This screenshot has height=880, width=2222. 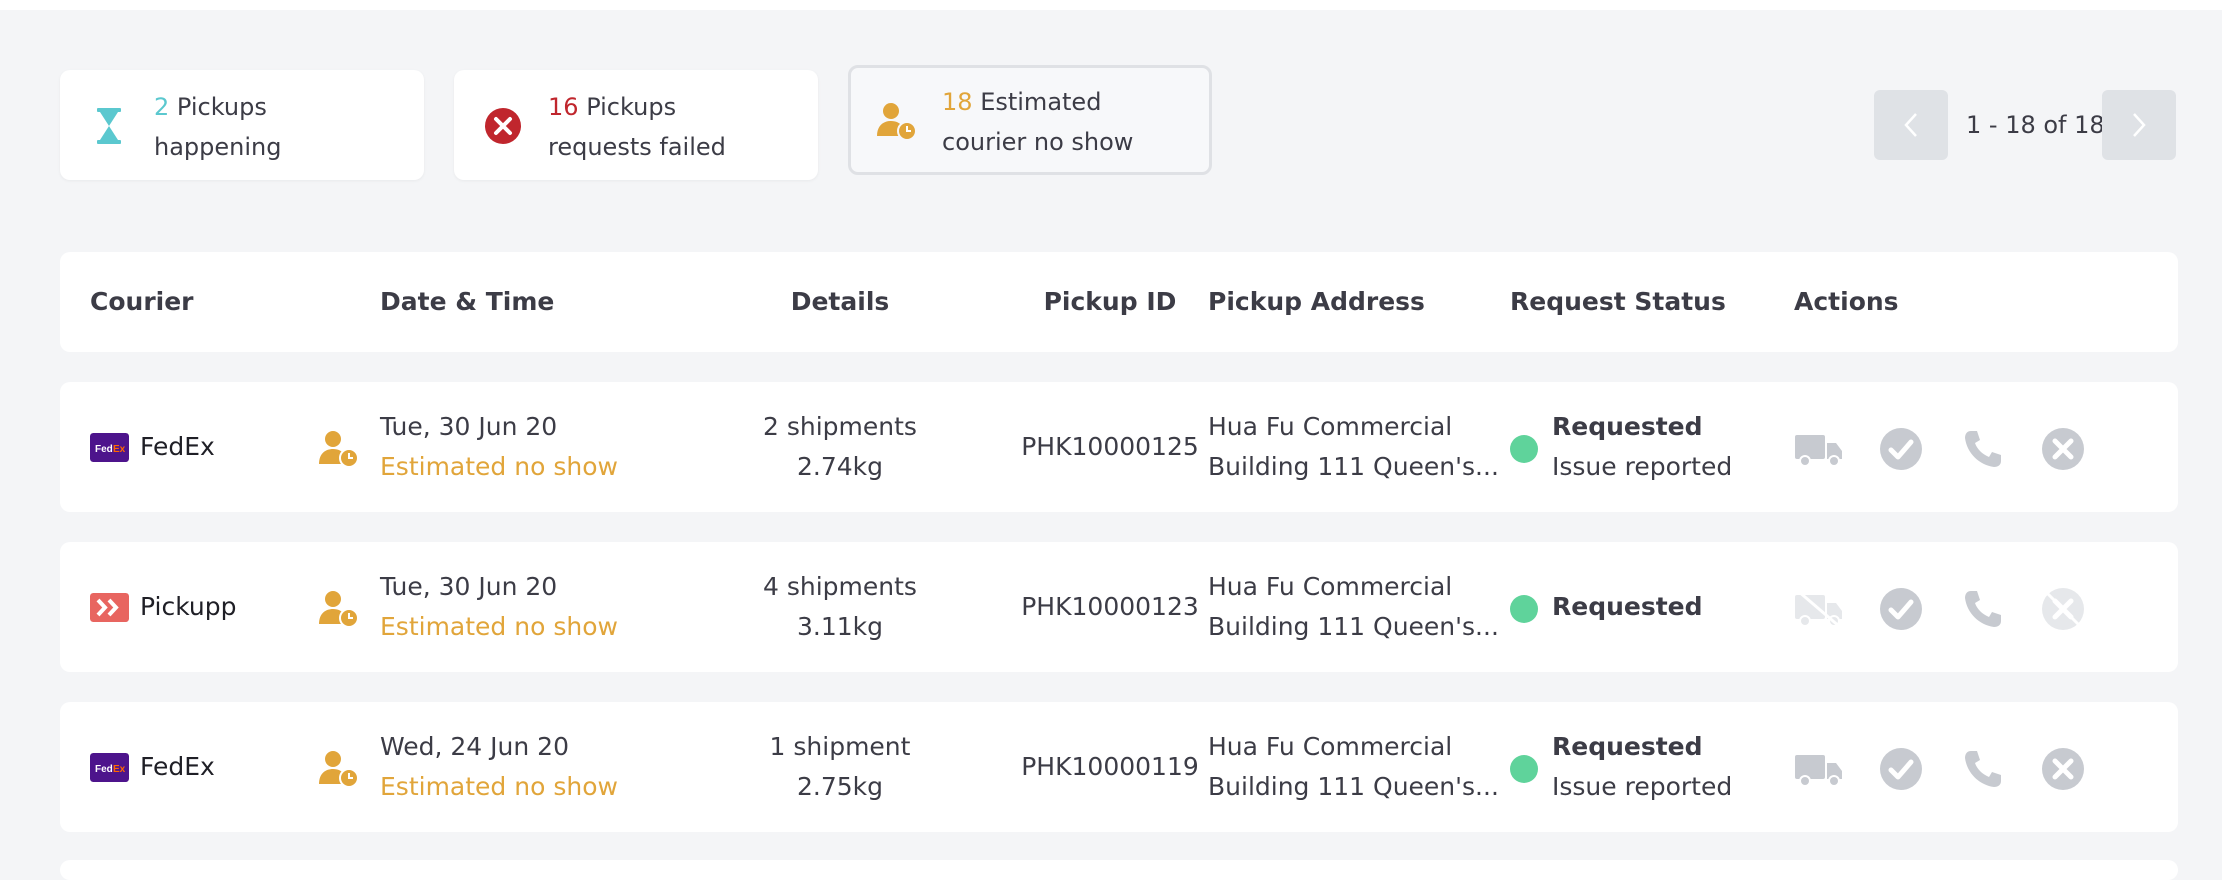 I want to click on chevron-right-icon, so click(x=2139, y=125).